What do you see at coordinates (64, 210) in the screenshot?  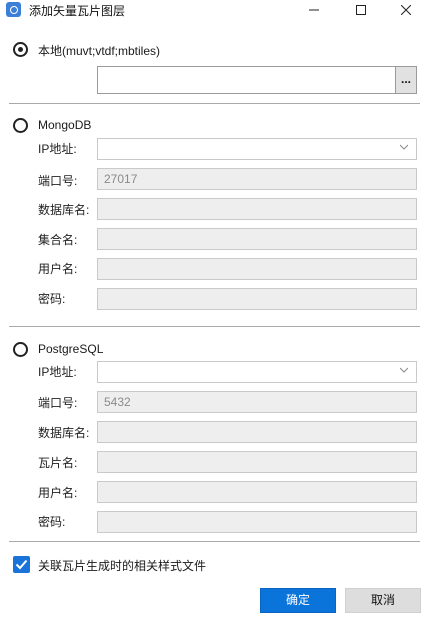 I see `mongodb-database-label: 数据库名:` at bounding box center [64, 210].